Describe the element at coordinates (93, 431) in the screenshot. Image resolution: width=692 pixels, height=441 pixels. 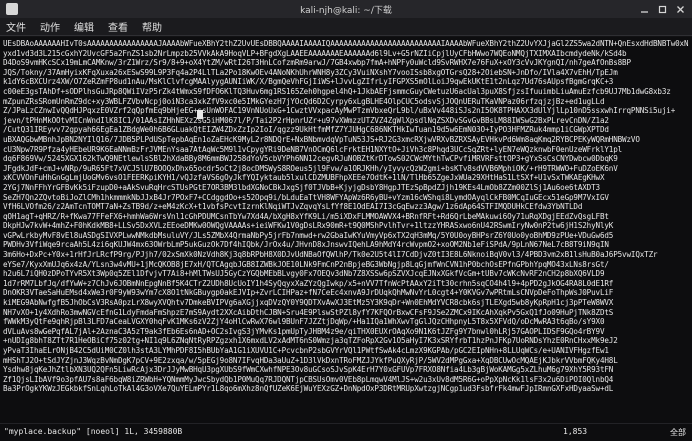
I see `file-info: "myplace.backup" [noeol] 1L, 3459880B` at that location.